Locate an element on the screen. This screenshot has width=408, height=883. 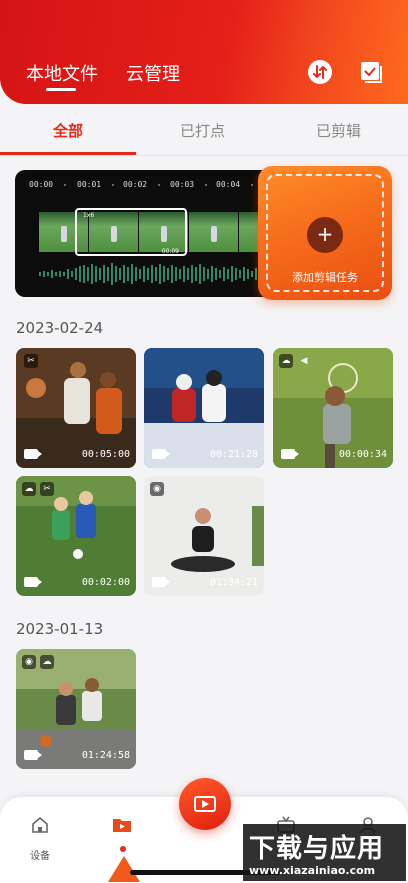
audio-waveform is located at coordinates (162, 274).